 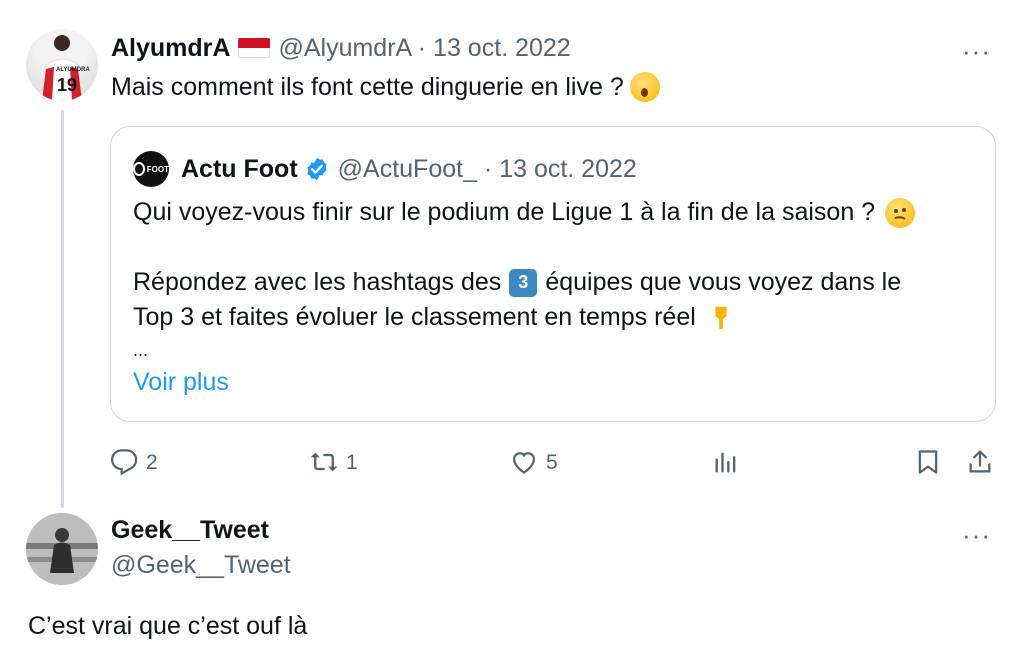 What do you see at coordinates (152, 462) in the screenshot?
I see `reply-count: 2` at bounding box center [152, 462].